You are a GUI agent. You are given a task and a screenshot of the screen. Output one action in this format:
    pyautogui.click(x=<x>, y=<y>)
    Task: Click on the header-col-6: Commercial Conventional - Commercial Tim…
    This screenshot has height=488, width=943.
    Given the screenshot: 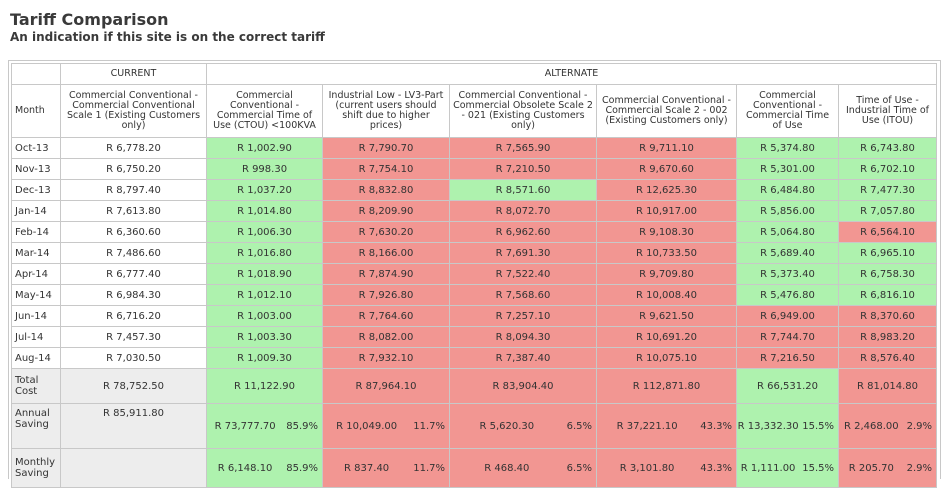 What is the action you would take?
    pyautogui.click(x=787, y=111)
    